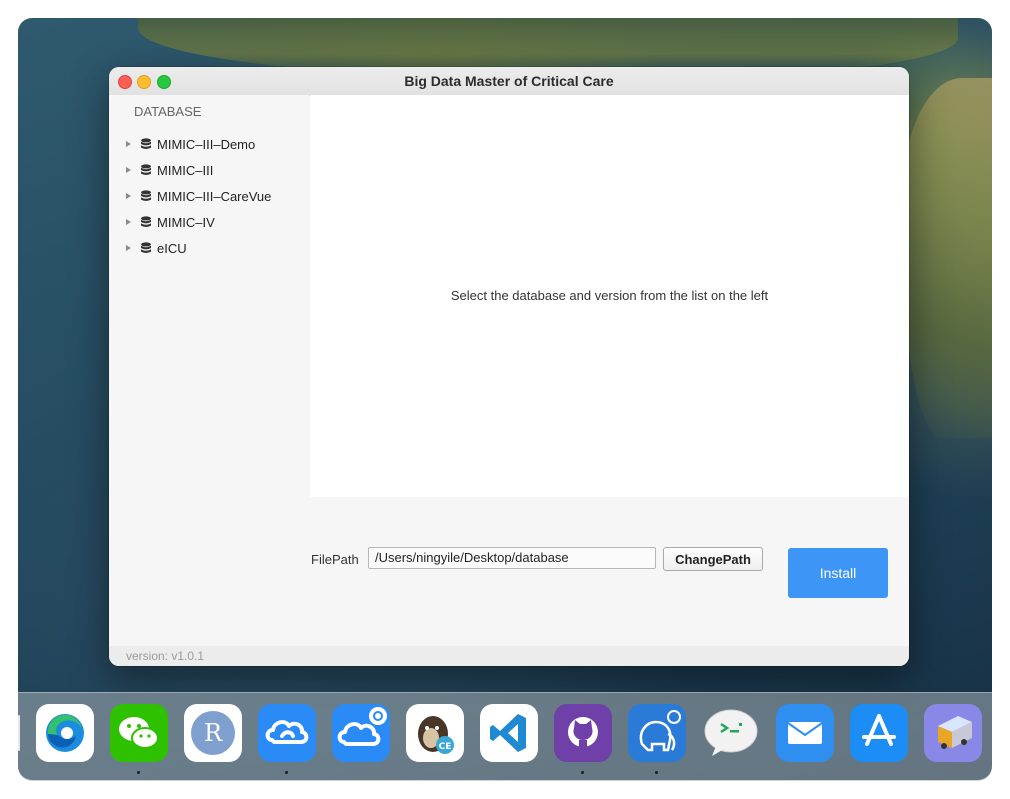 This screenshot has width=1010, height=799. I want to click on svg-text: R, so click(213, 733).